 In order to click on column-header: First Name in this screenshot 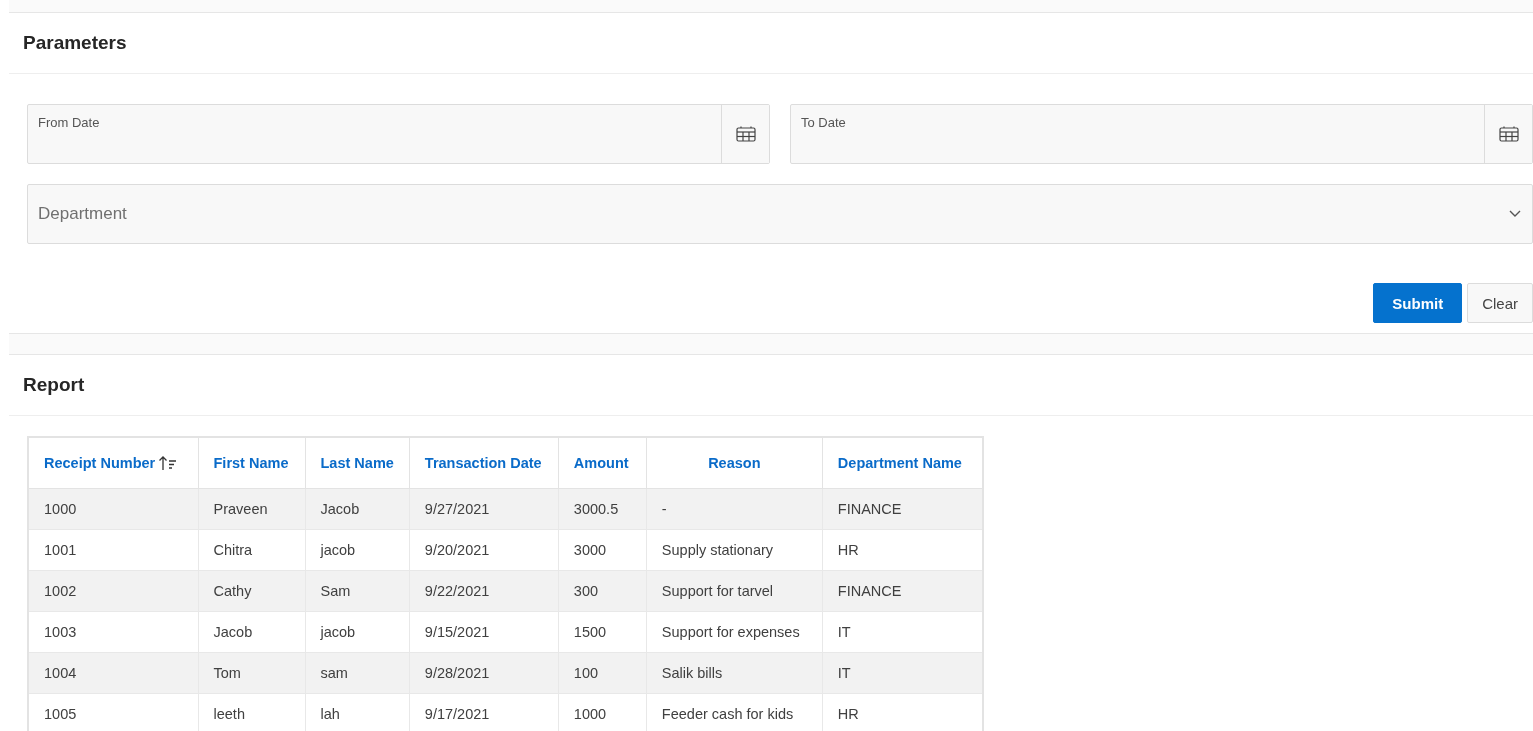, I will do `click(251, 463)`.